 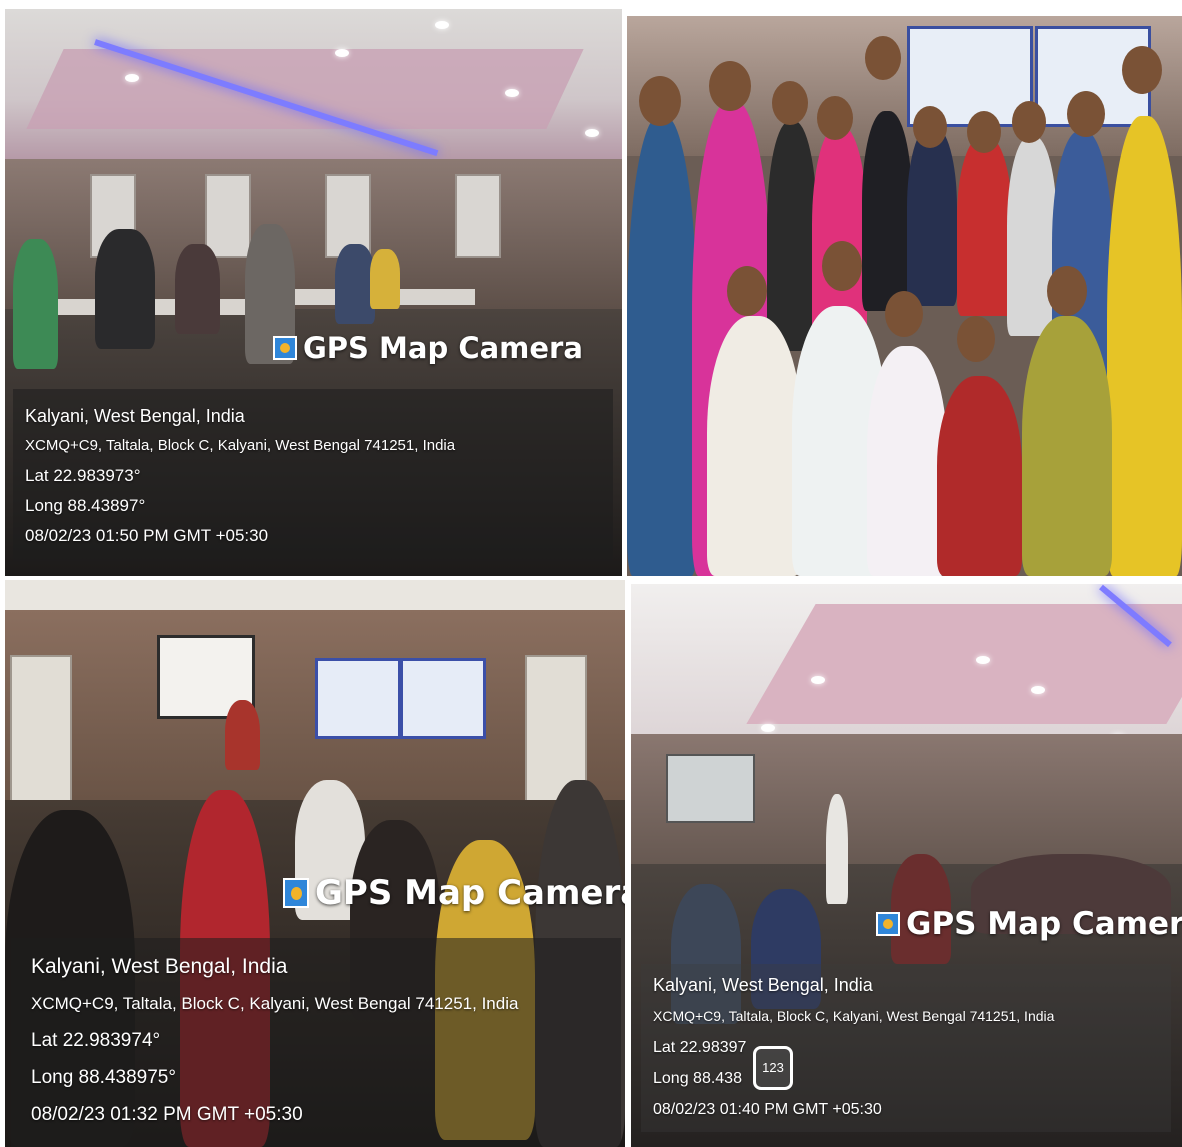 What do you see at coordinates (710, 788) in the screenshot?
I see `projector-screen` at bounding box center [710, 788].